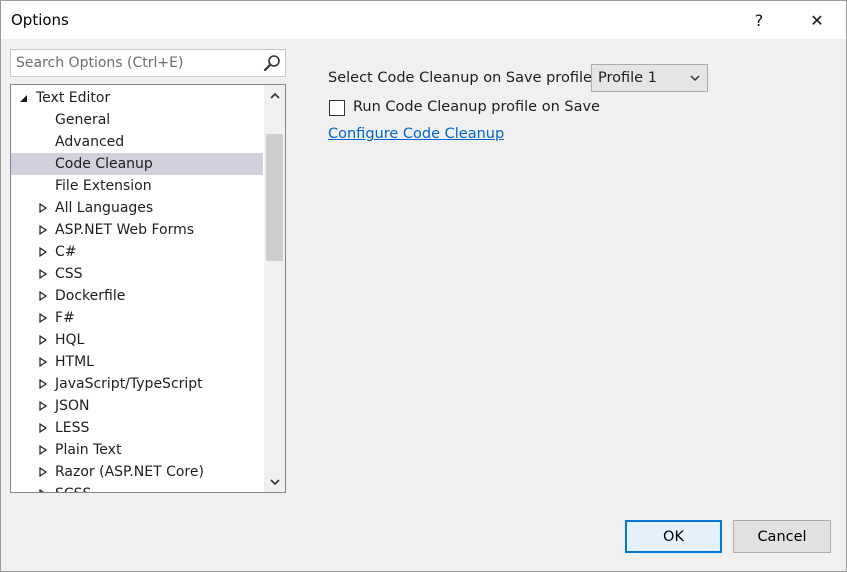  What do you see at coordinates (135, 63) in the screenshot?
I see `search-input` at bounding box center [135, 63].